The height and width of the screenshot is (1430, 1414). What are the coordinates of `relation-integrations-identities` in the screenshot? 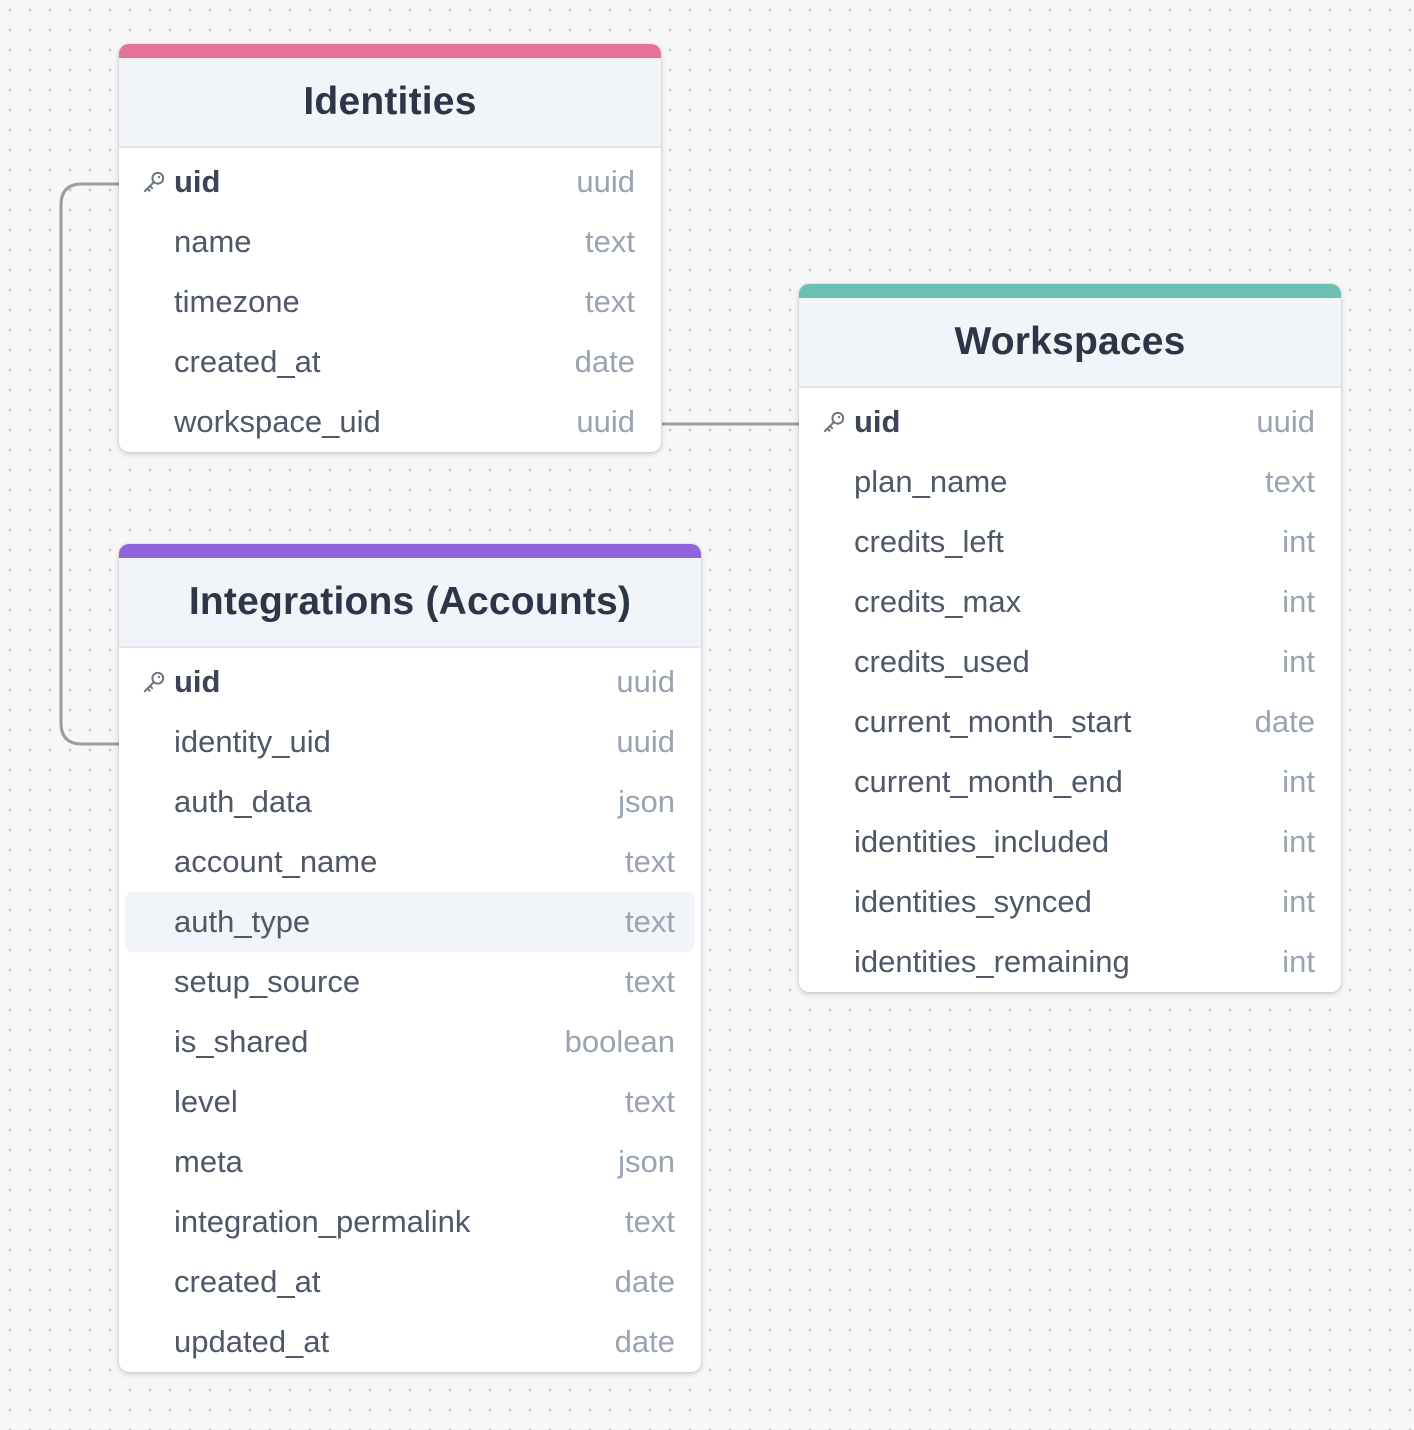 It's located at (89, 464).